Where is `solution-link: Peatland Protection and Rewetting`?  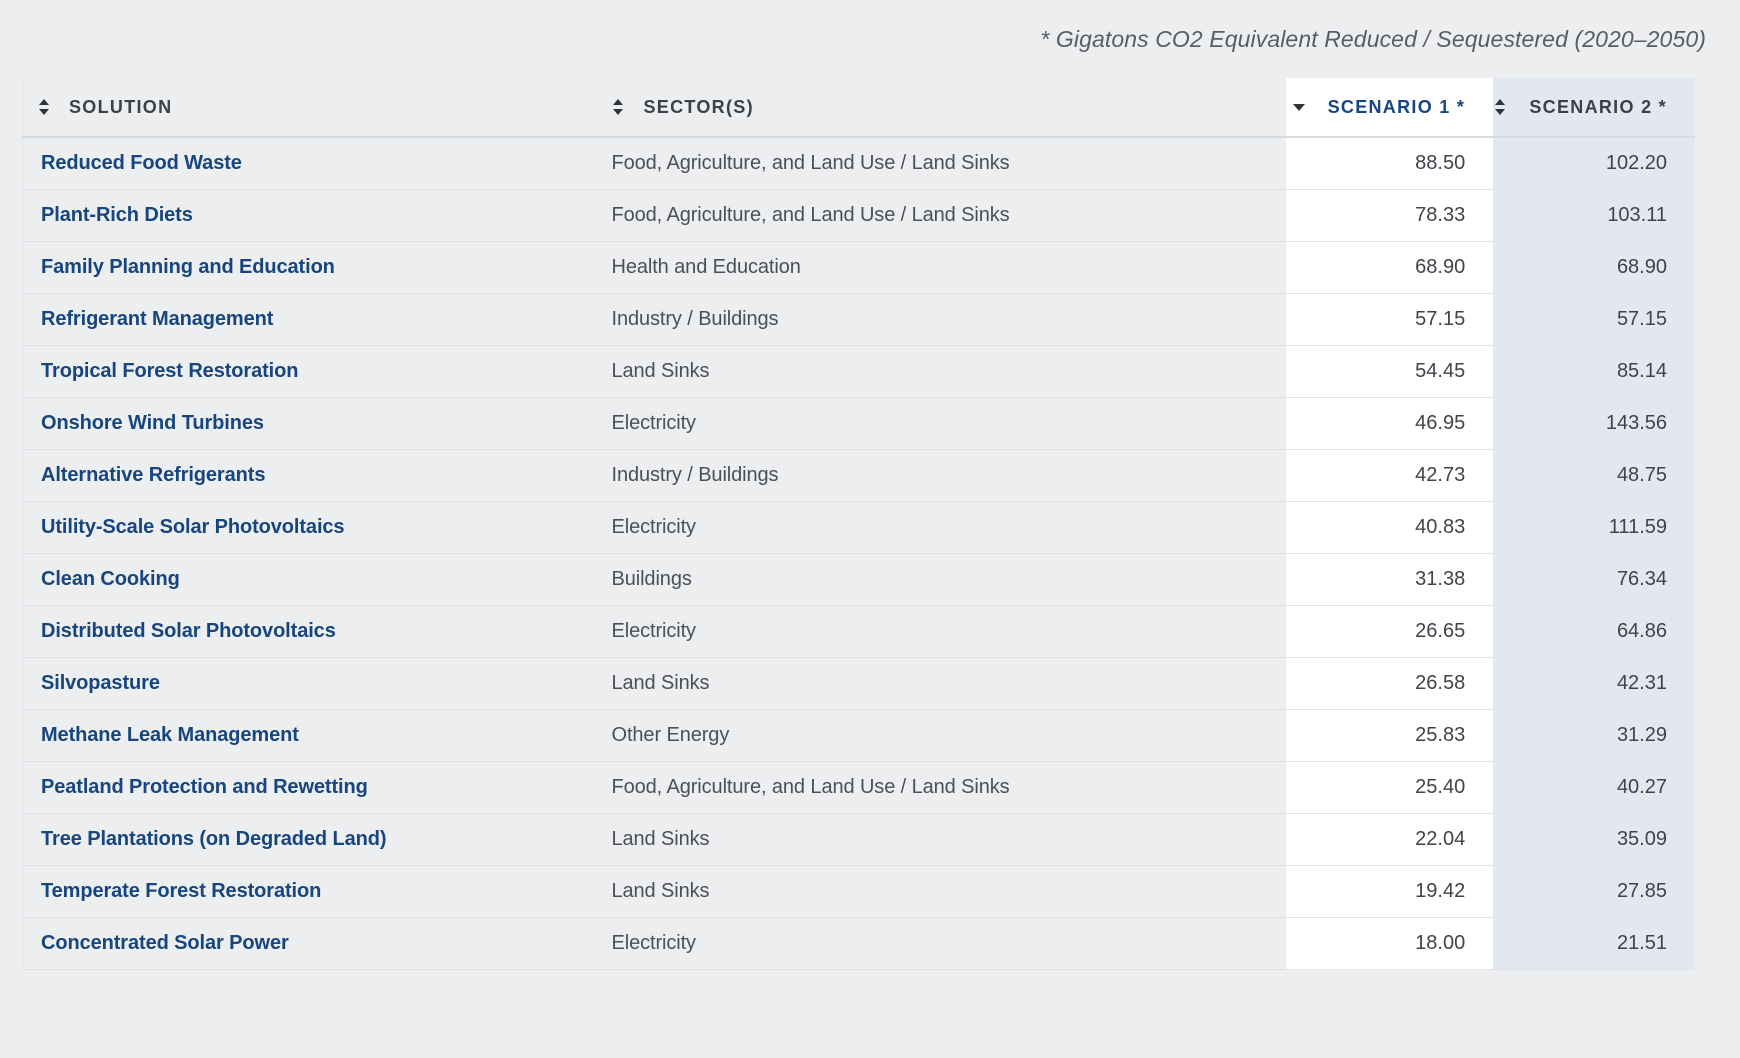 solution-link: Peatland Protection and Rewetting is located at coordinates (310, 787).